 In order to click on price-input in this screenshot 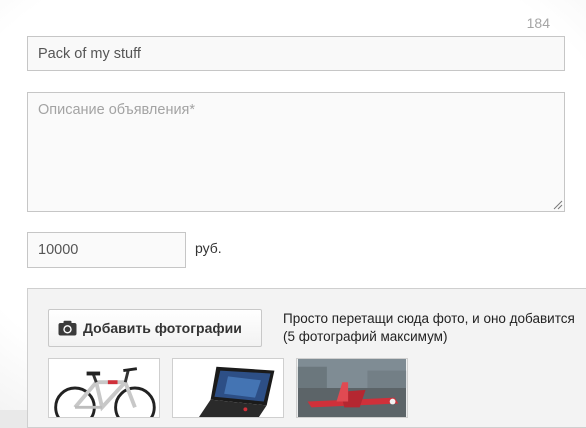, I will do `click(106, 250)`.